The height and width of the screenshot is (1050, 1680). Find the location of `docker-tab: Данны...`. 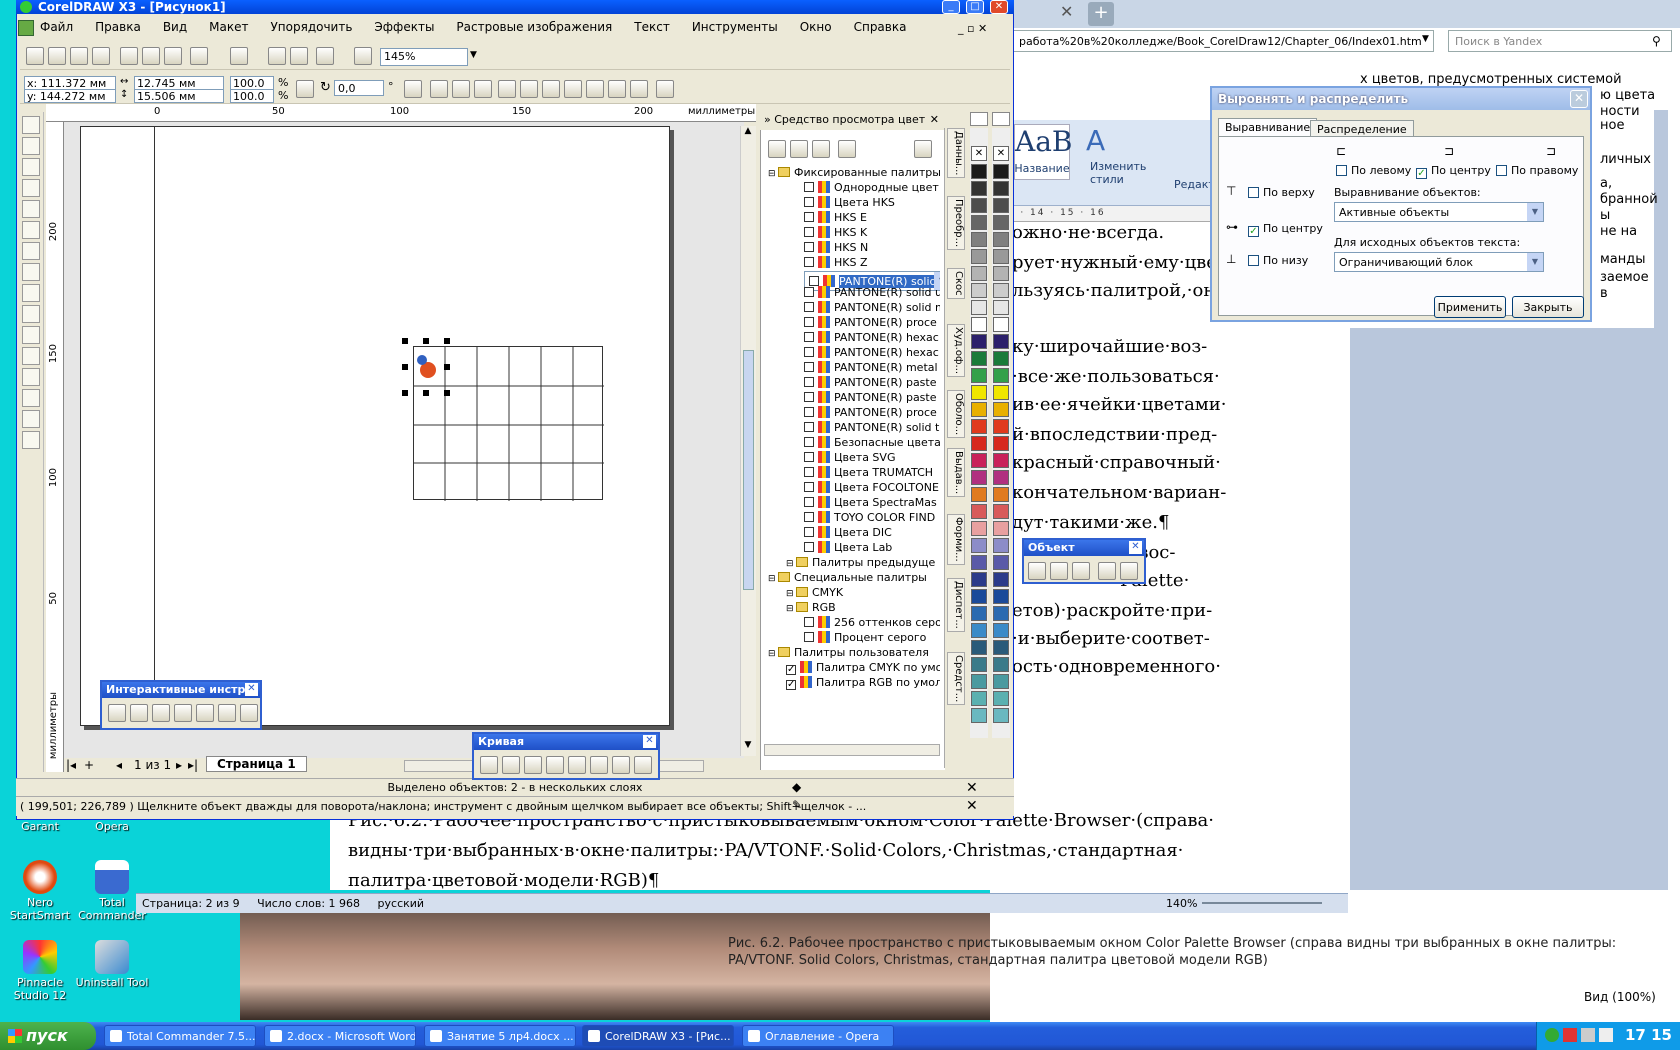

docker-tab: Данны... is located at coordinates (956, 153).